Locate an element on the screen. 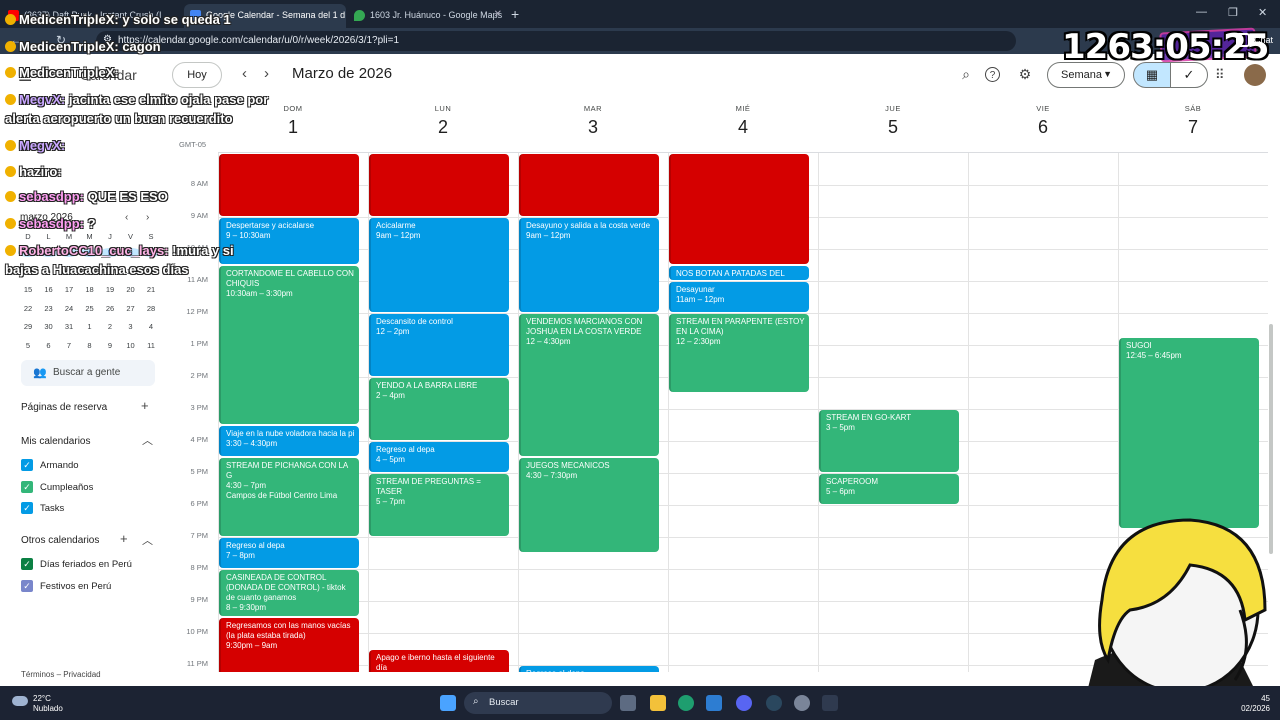  day-number: 4 is located at coordinates (743, 127).